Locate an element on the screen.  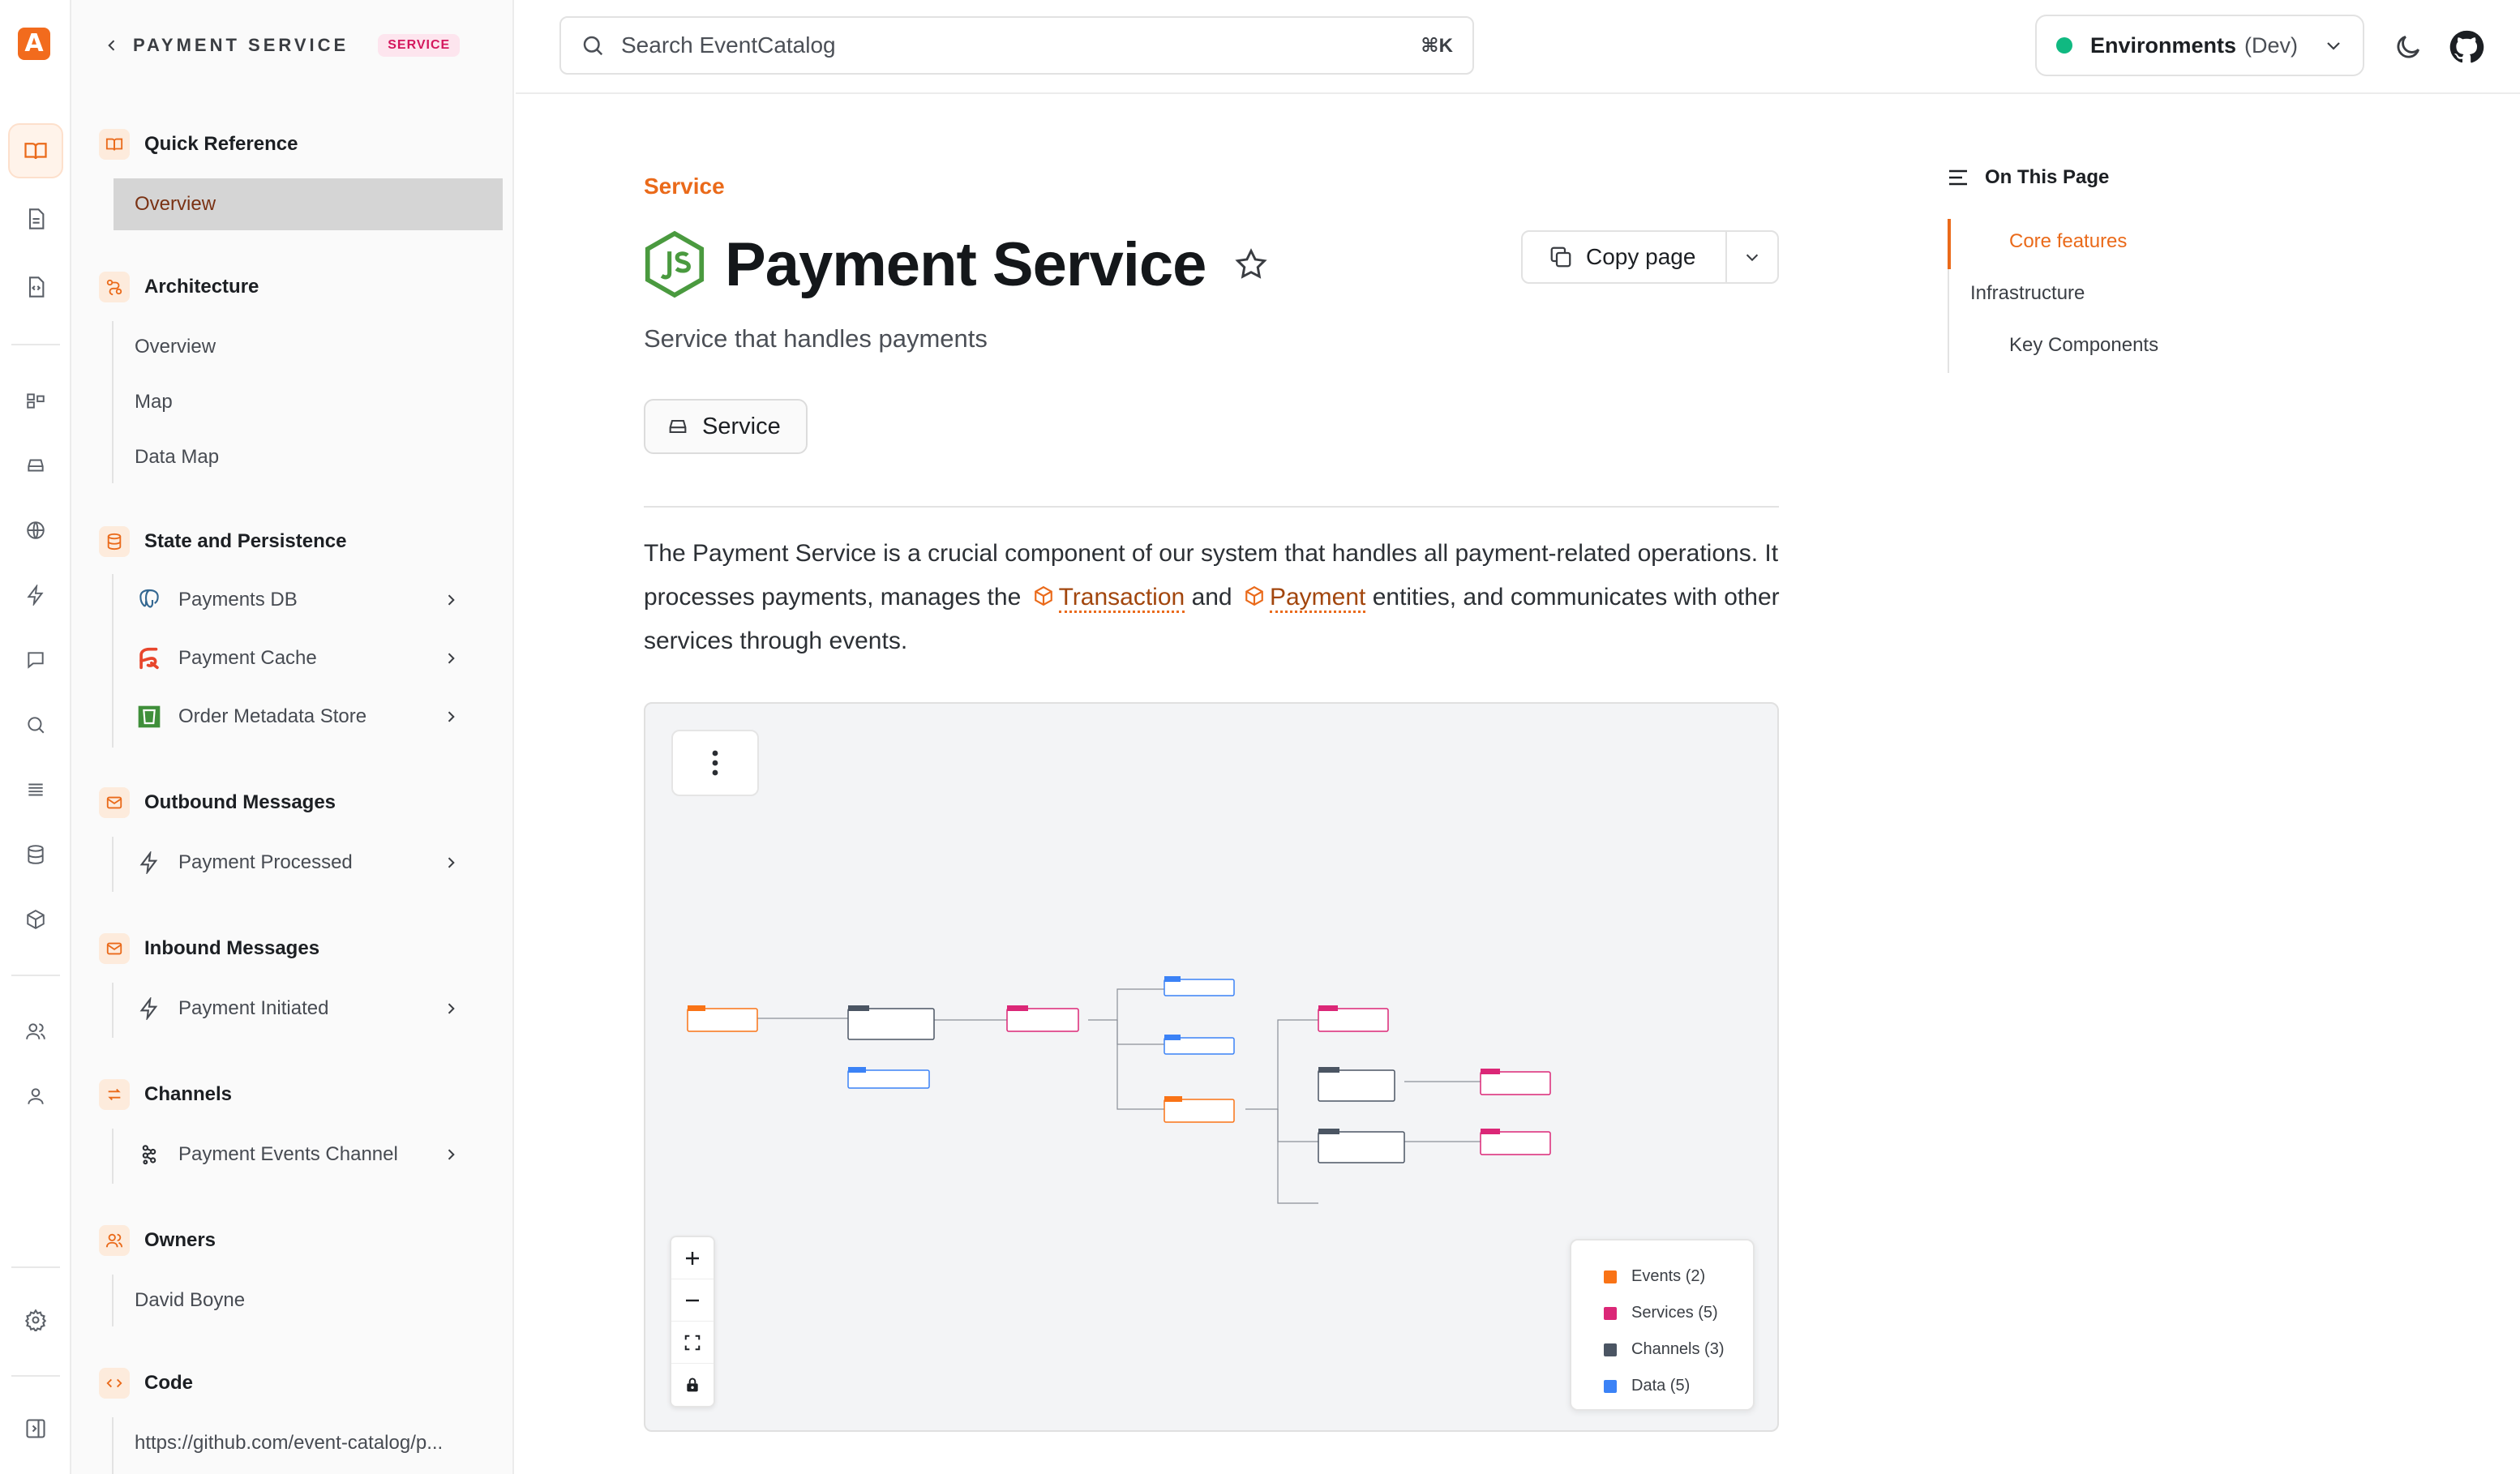
sidebar-title: PAYMENT SERVICE is located at coordinates (241, 45).